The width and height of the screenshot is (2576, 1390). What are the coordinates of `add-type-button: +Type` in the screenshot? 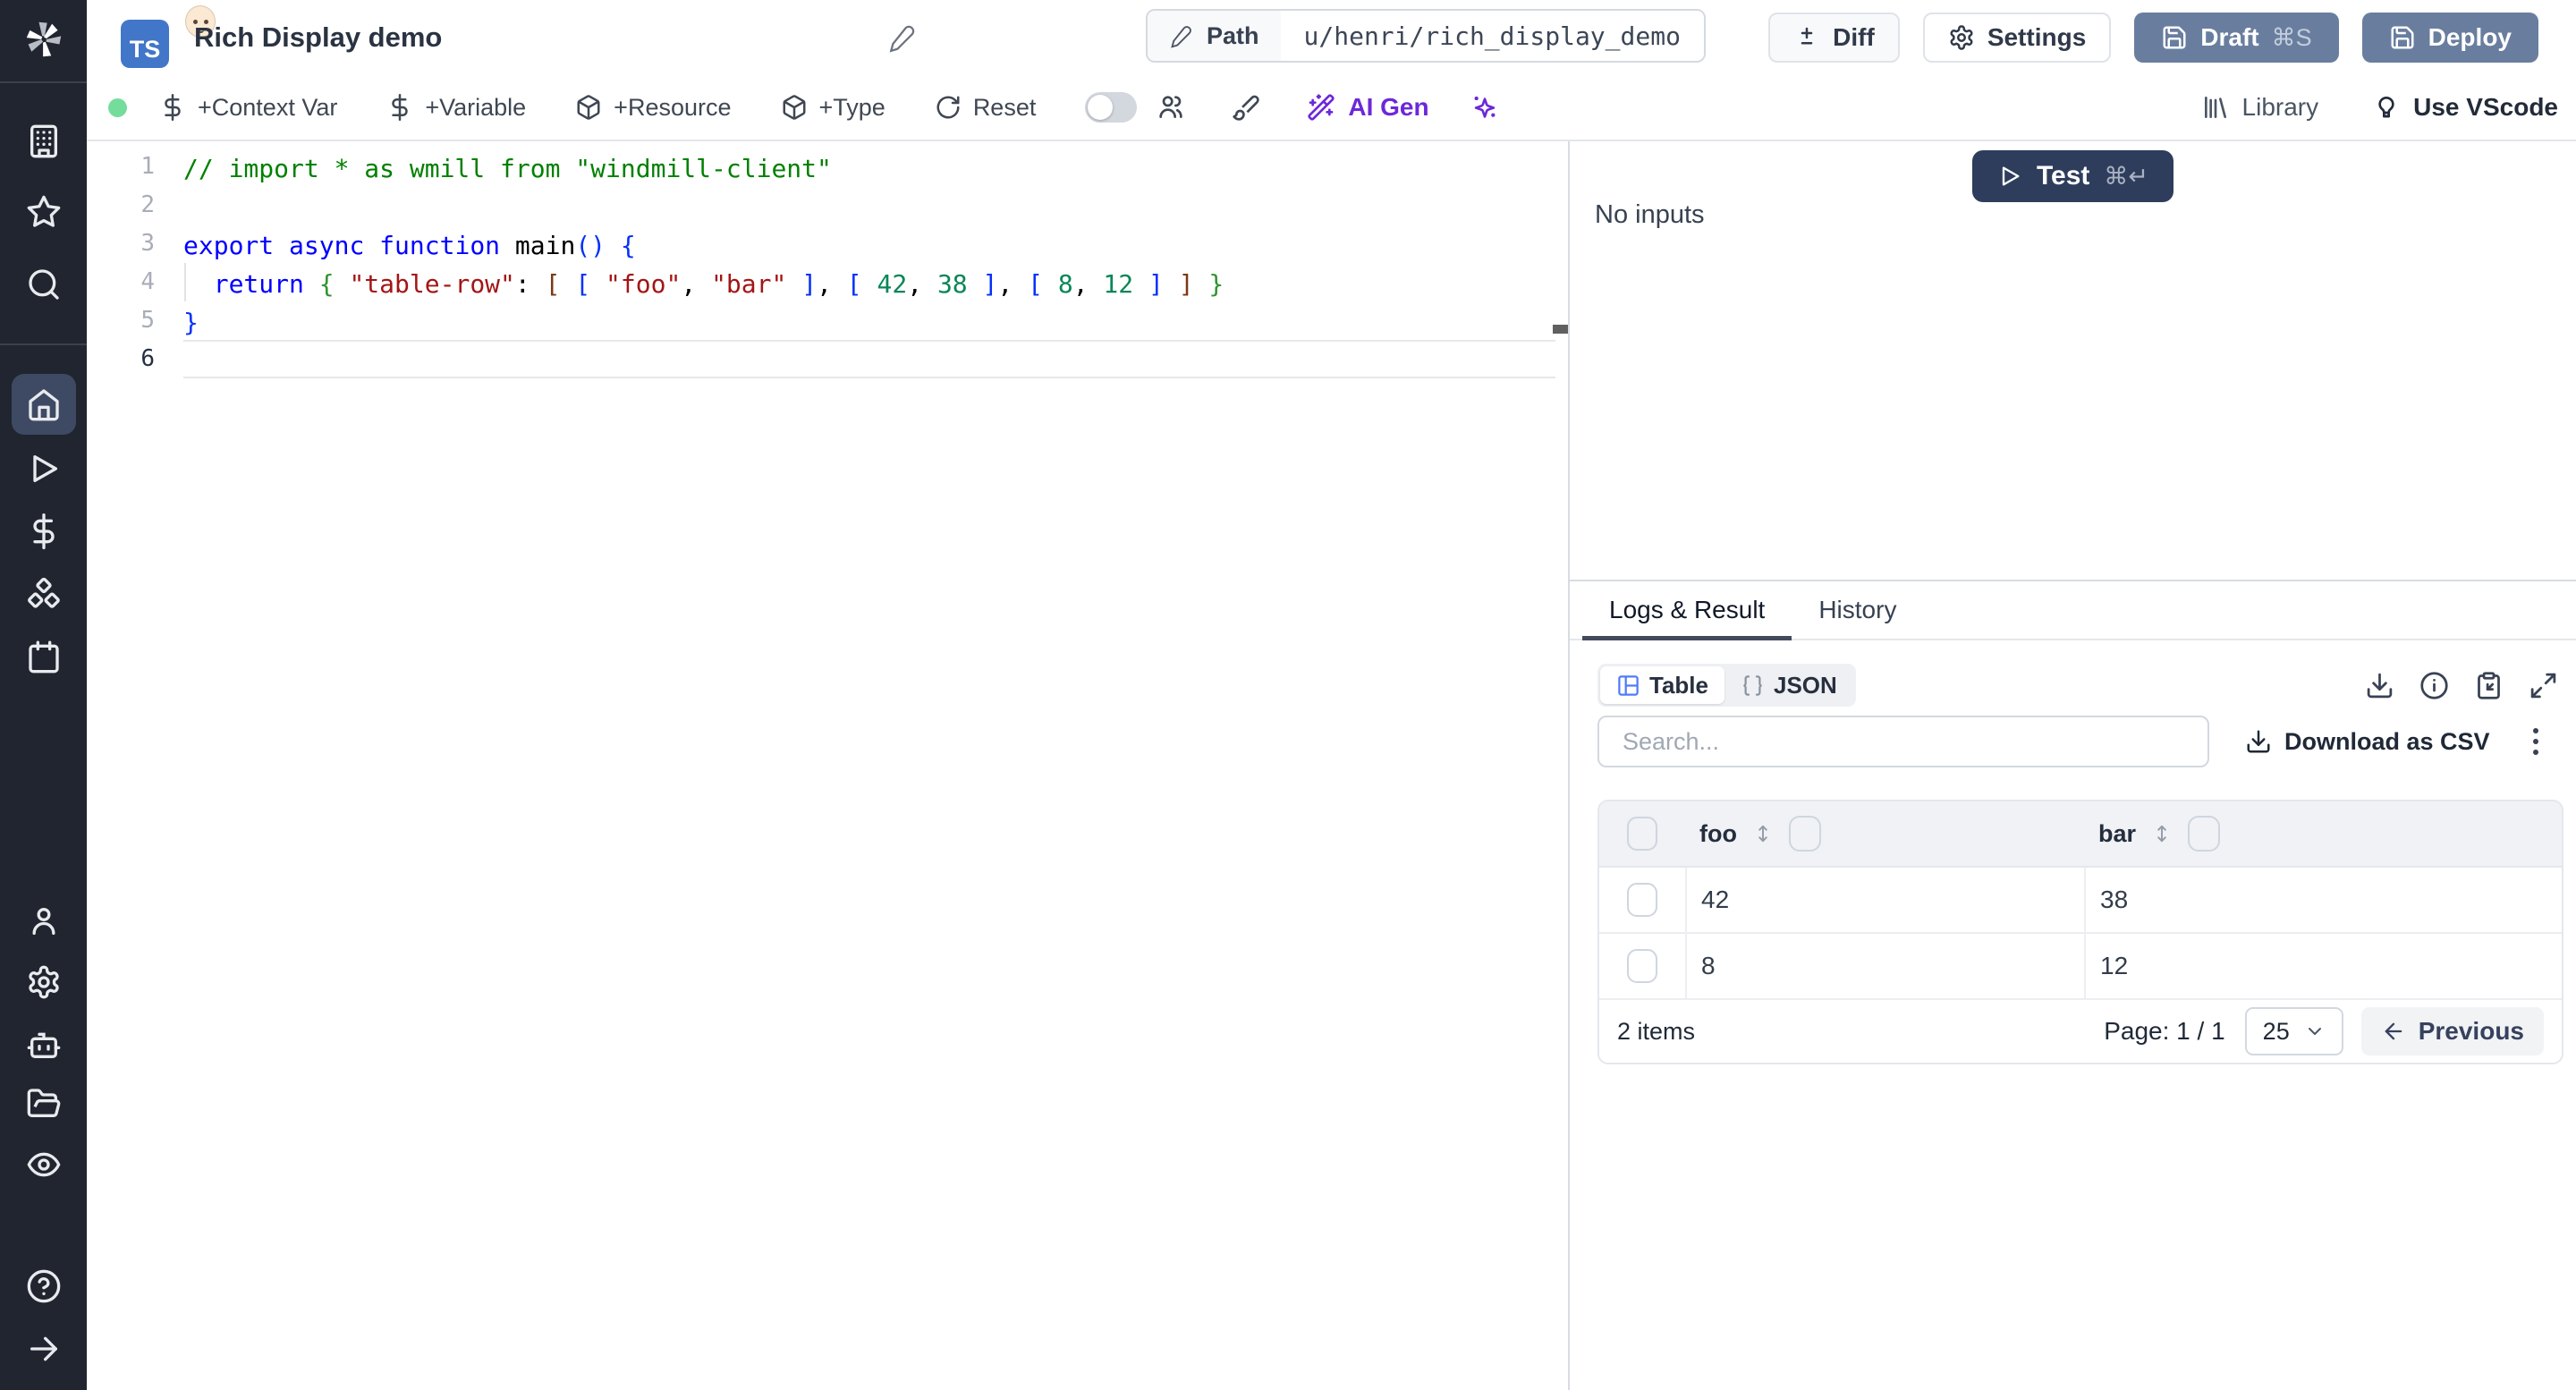 It's located at (833, 108).